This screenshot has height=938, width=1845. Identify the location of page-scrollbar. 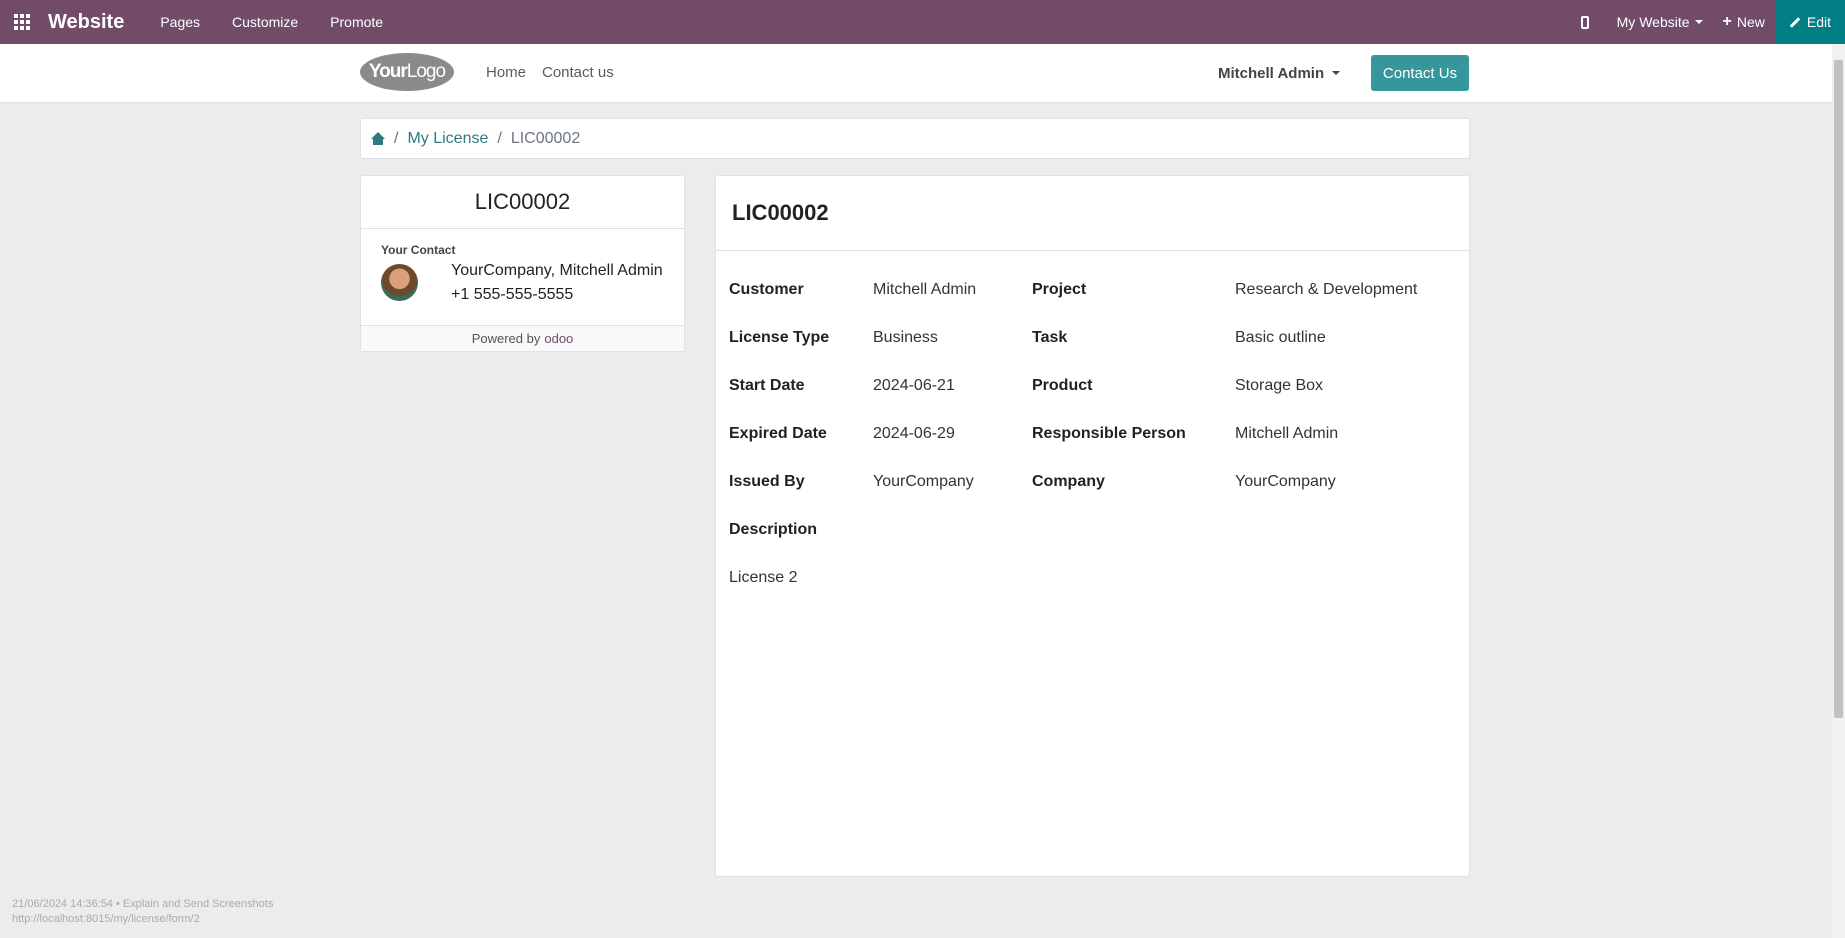
(1838, 491).